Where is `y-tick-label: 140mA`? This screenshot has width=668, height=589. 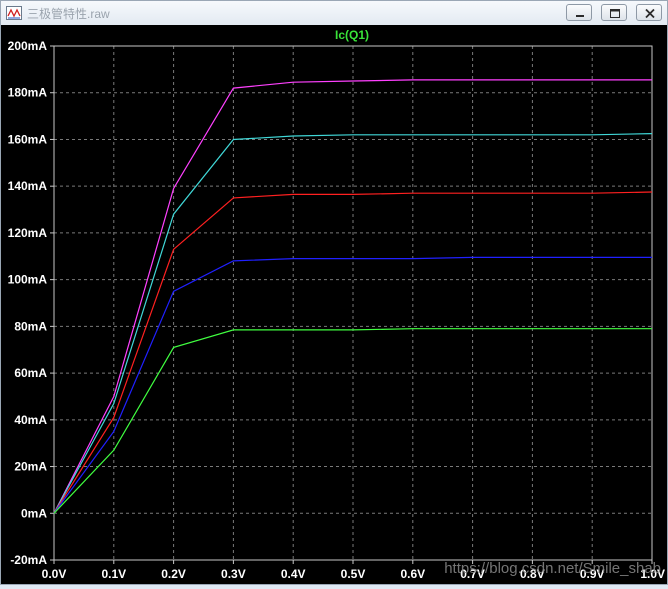
y-tick-label: 140mA is located at coordinates (28, 186).